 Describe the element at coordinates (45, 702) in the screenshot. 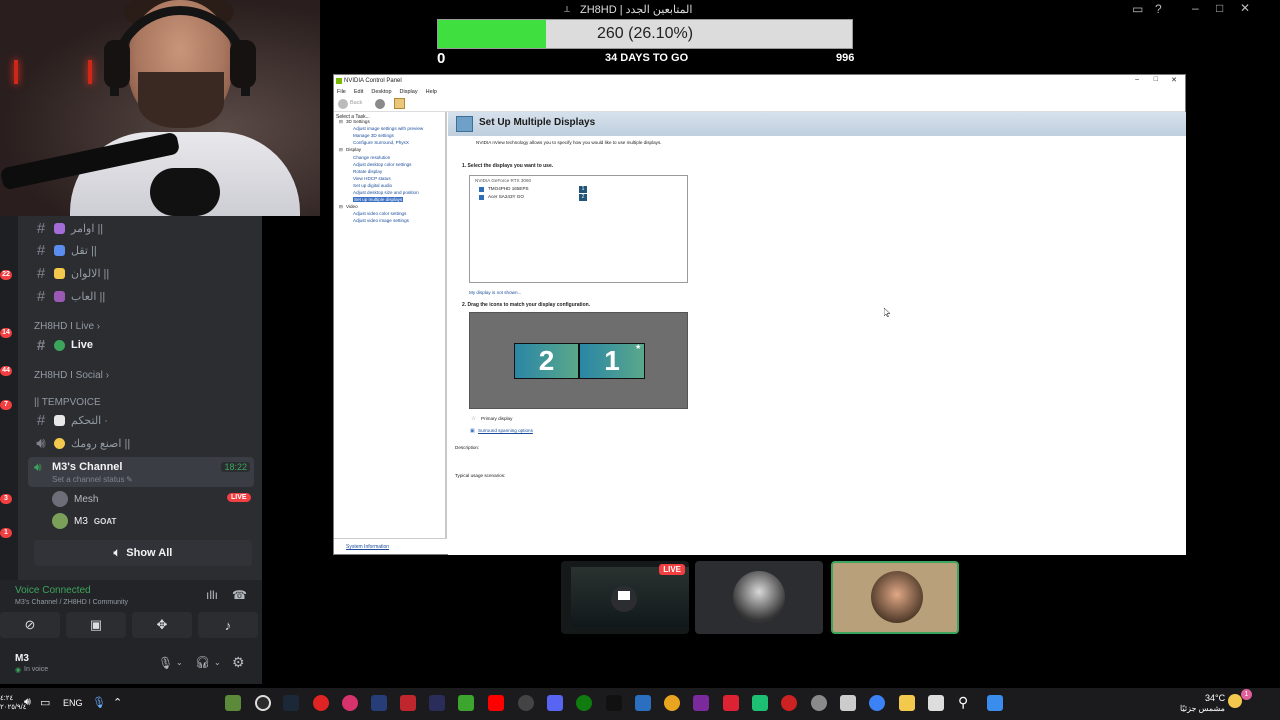

I see `network-icon: ▭` at that location.